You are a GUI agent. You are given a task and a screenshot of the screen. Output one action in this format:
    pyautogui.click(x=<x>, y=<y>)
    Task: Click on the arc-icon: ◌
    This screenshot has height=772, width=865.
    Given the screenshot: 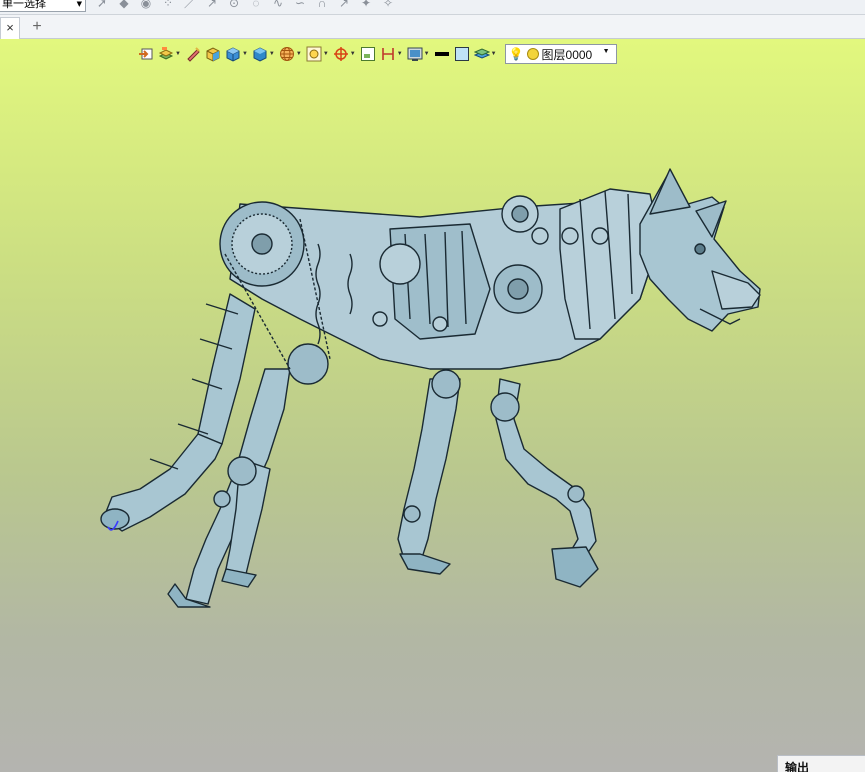 What is the action you would take?
    pyautogui.click(x=256, y=5)
    